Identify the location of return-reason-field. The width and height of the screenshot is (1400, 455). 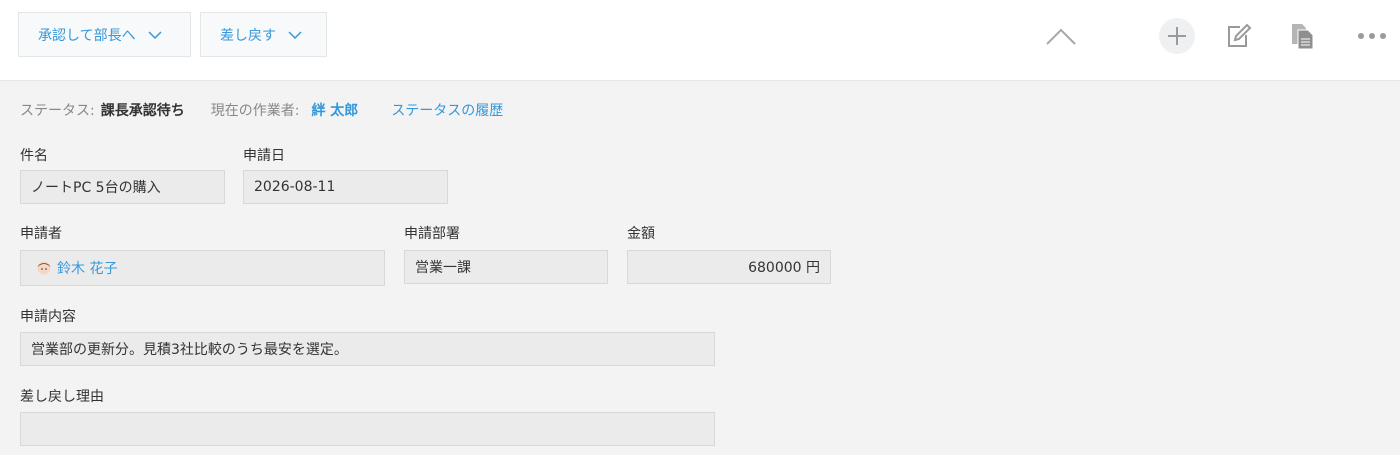
(367, 429).